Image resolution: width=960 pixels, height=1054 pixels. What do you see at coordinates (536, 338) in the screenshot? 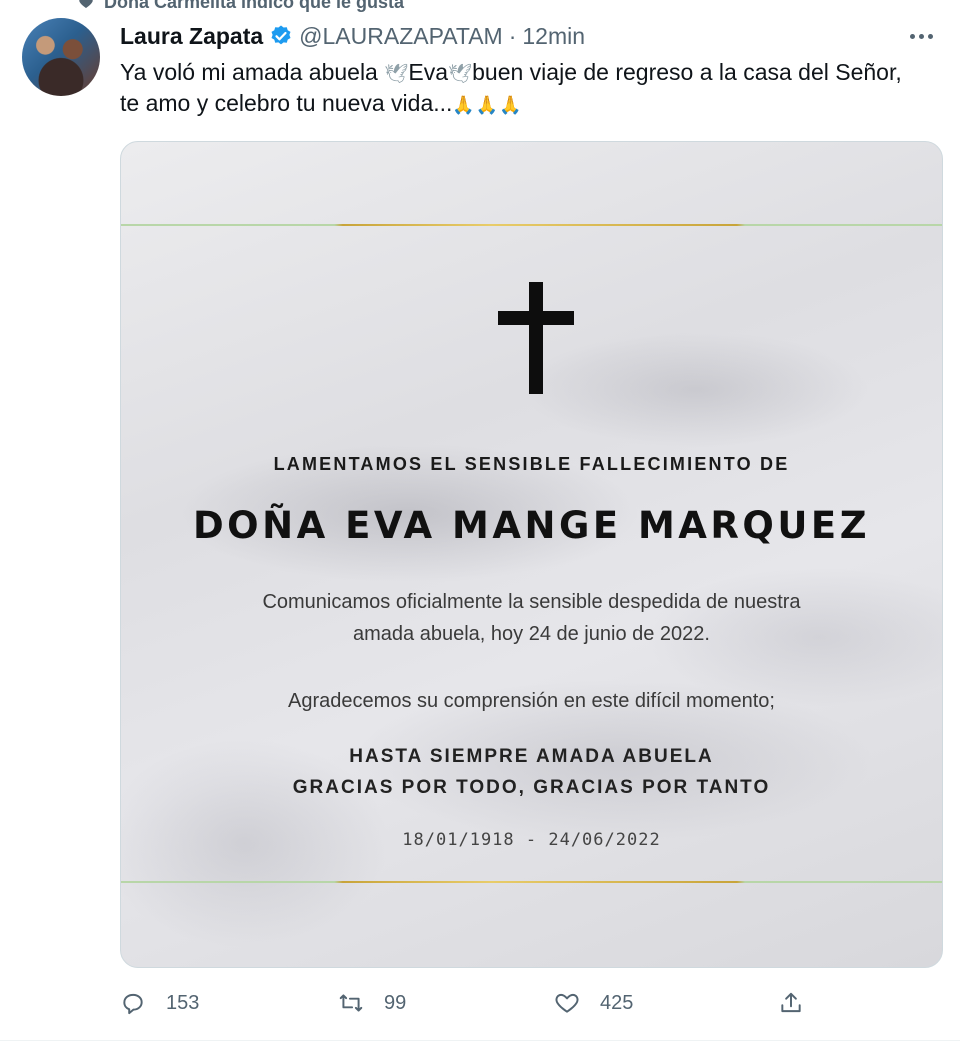
I see `cross-icon` at bounding box center [536, 338].